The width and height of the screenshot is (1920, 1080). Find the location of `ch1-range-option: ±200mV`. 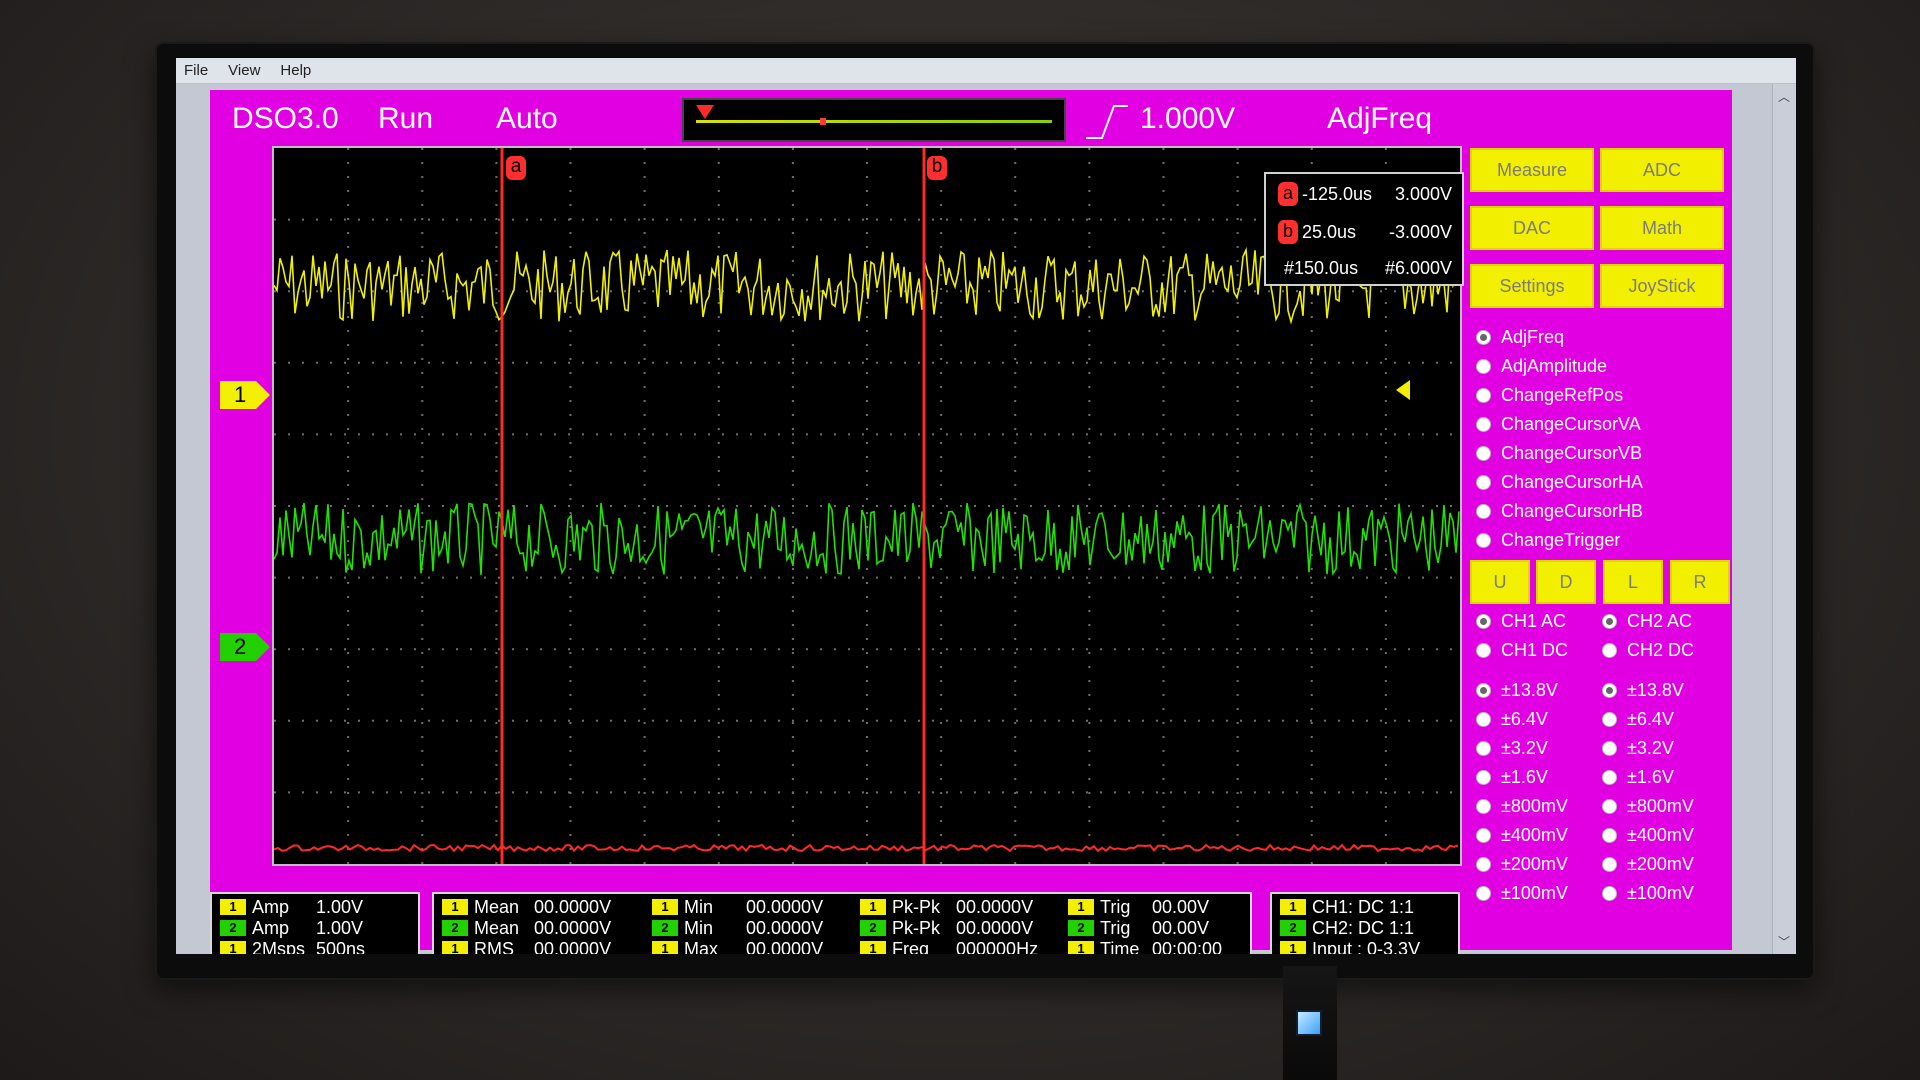

ch1-range-option: ±200mV is located at coordinates (1522, 864).